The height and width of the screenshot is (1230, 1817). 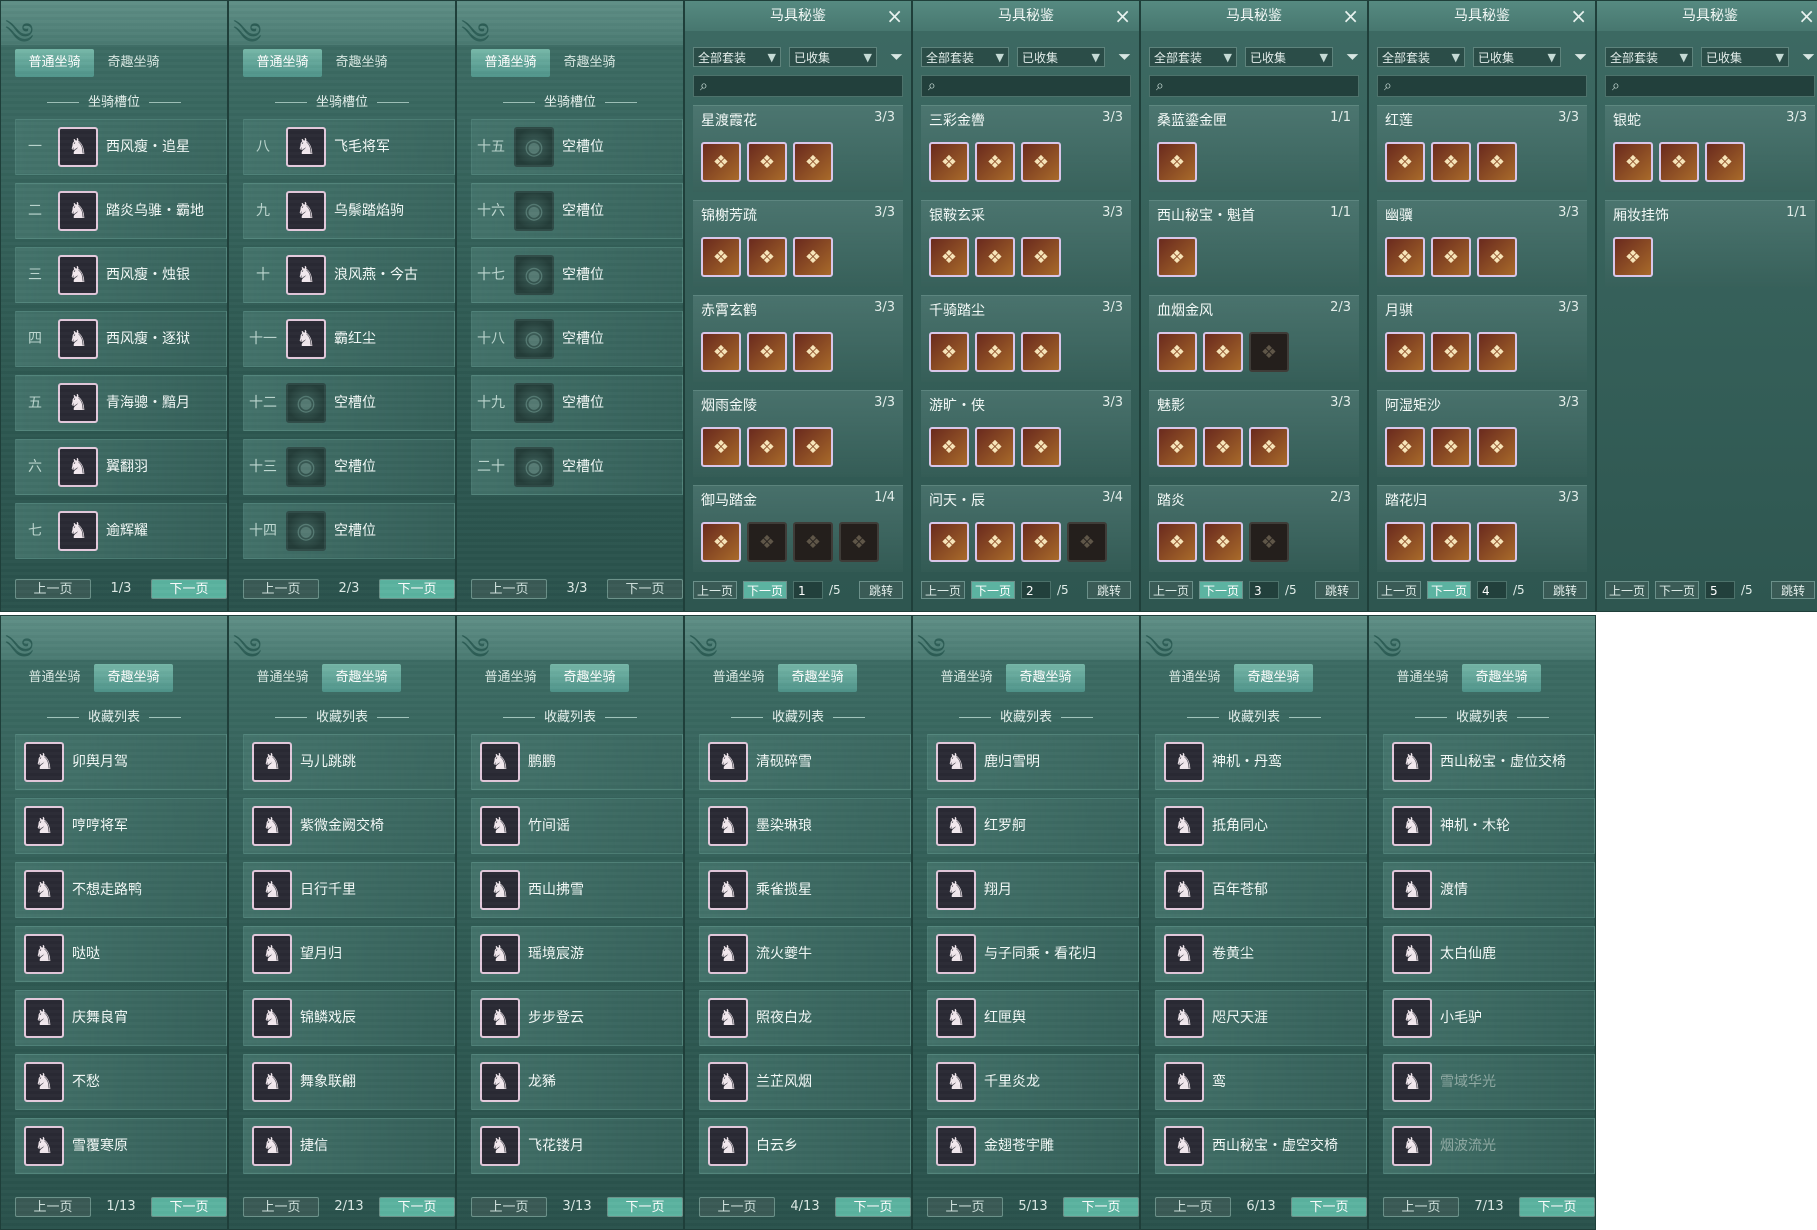 What do you see at coordinates (1489, 1082) in the screenshot?
I see `mount-row: ♞ 雪域华光` at bounding box center [1489, 1082].